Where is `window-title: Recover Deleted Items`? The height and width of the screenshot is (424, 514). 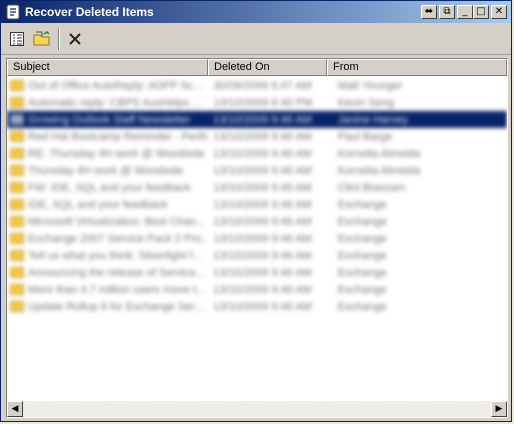 window-title: Recover Deleted Items is located at coordinates (89, 12).